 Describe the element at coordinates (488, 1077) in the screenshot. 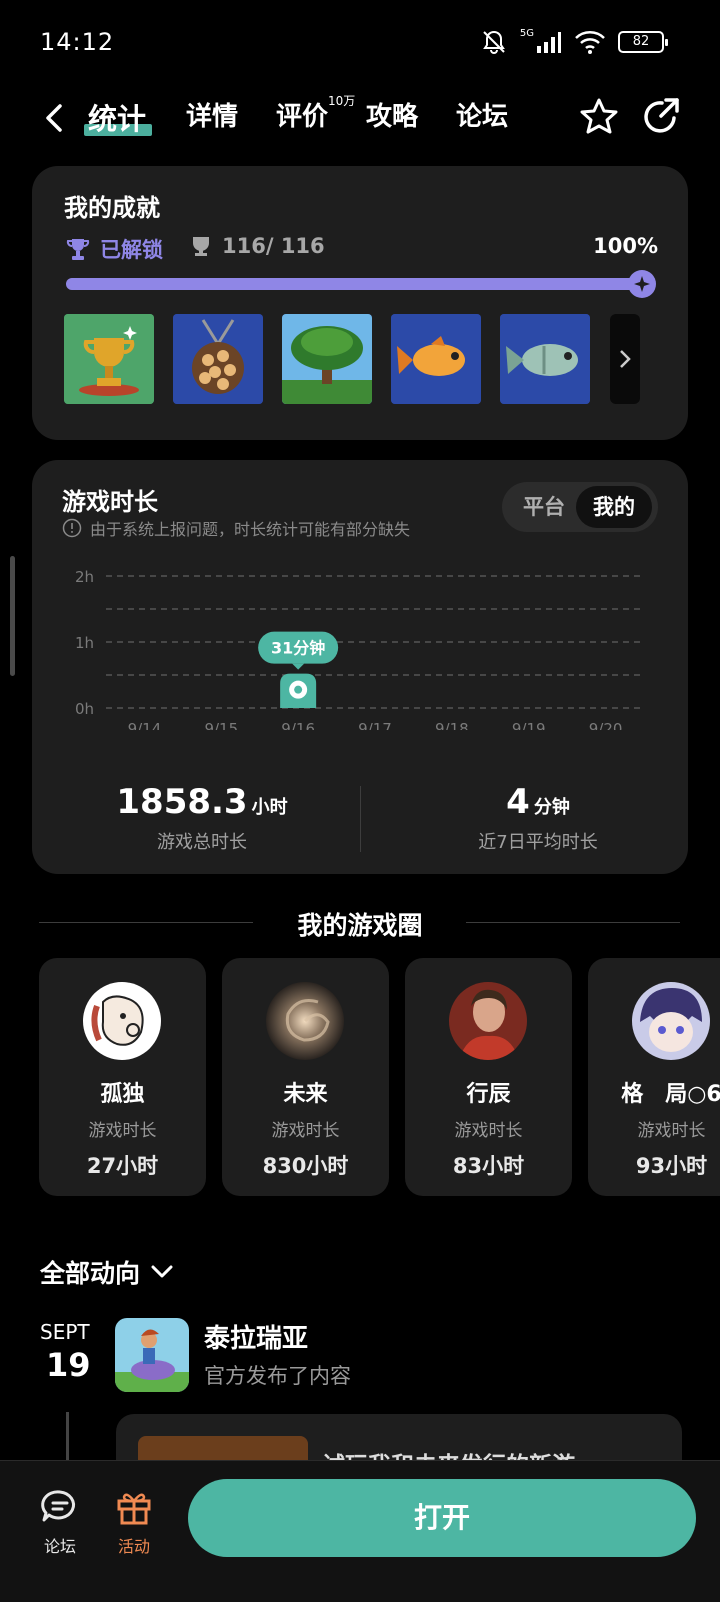

I see `friend-card: 行辰 游戏时长 83小时` at that location.